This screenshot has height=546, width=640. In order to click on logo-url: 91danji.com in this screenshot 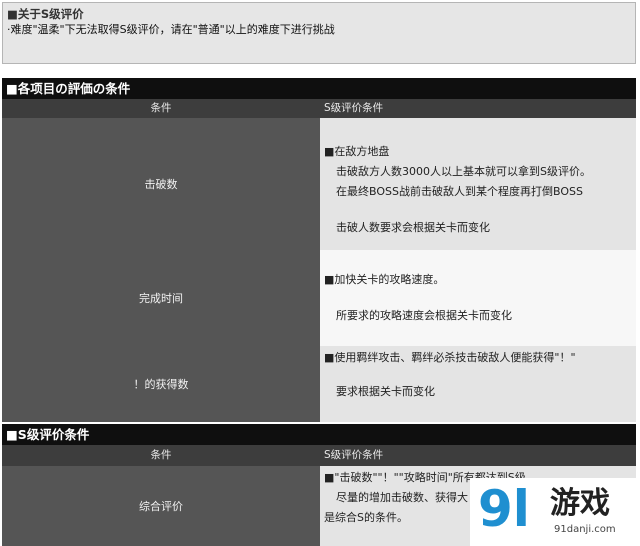, I will do `click(585, 529)`.